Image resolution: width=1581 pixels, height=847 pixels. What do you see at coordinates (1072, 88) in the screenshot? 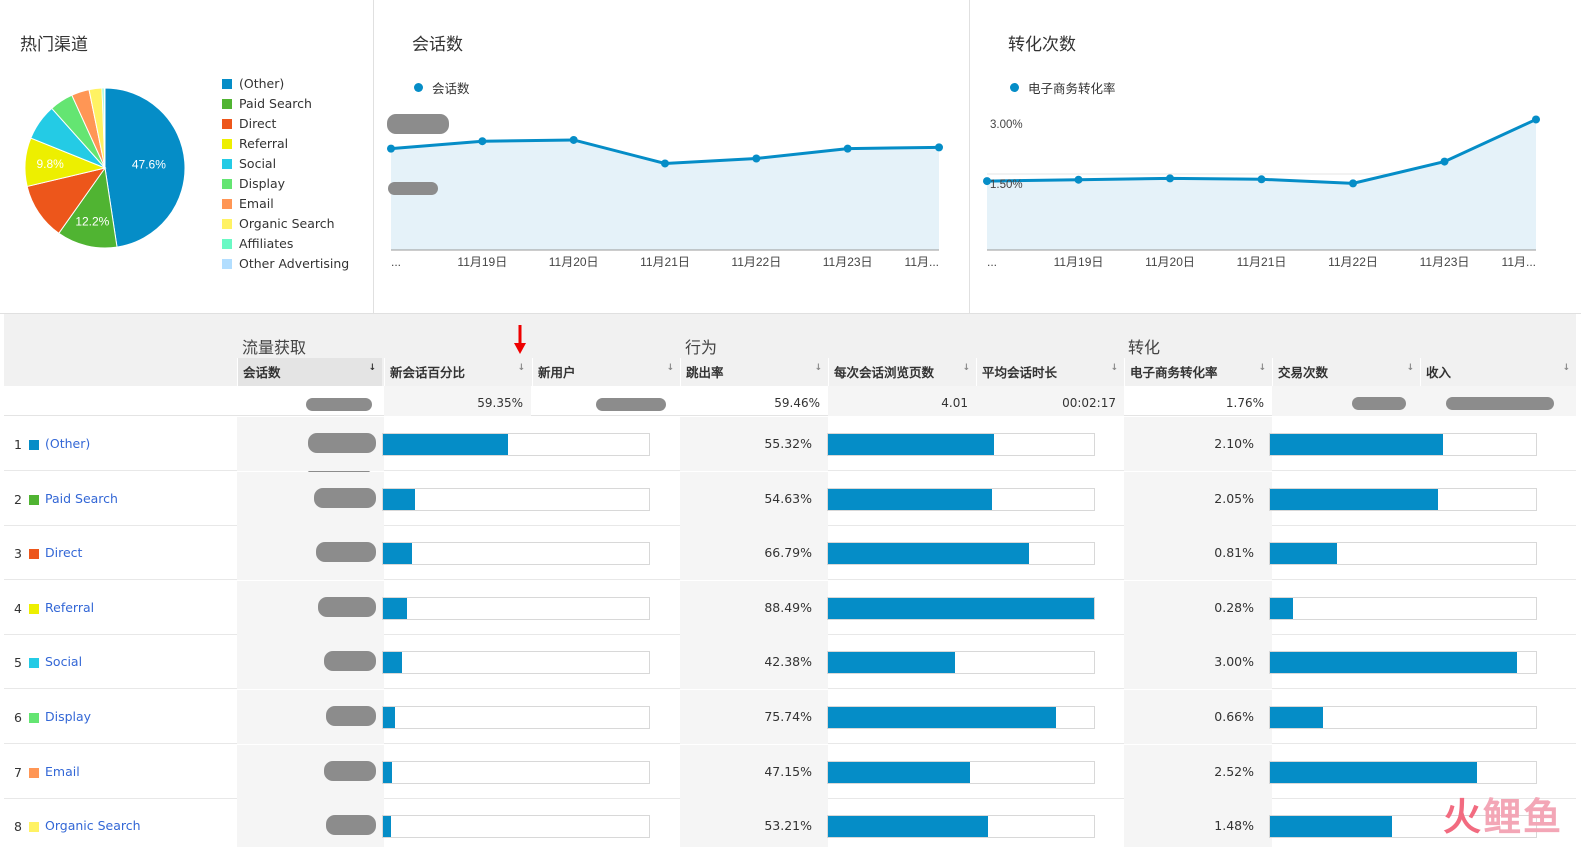
I see `conversion-legend-label: 电子商务转化率` at bounding box center [1072, 88].